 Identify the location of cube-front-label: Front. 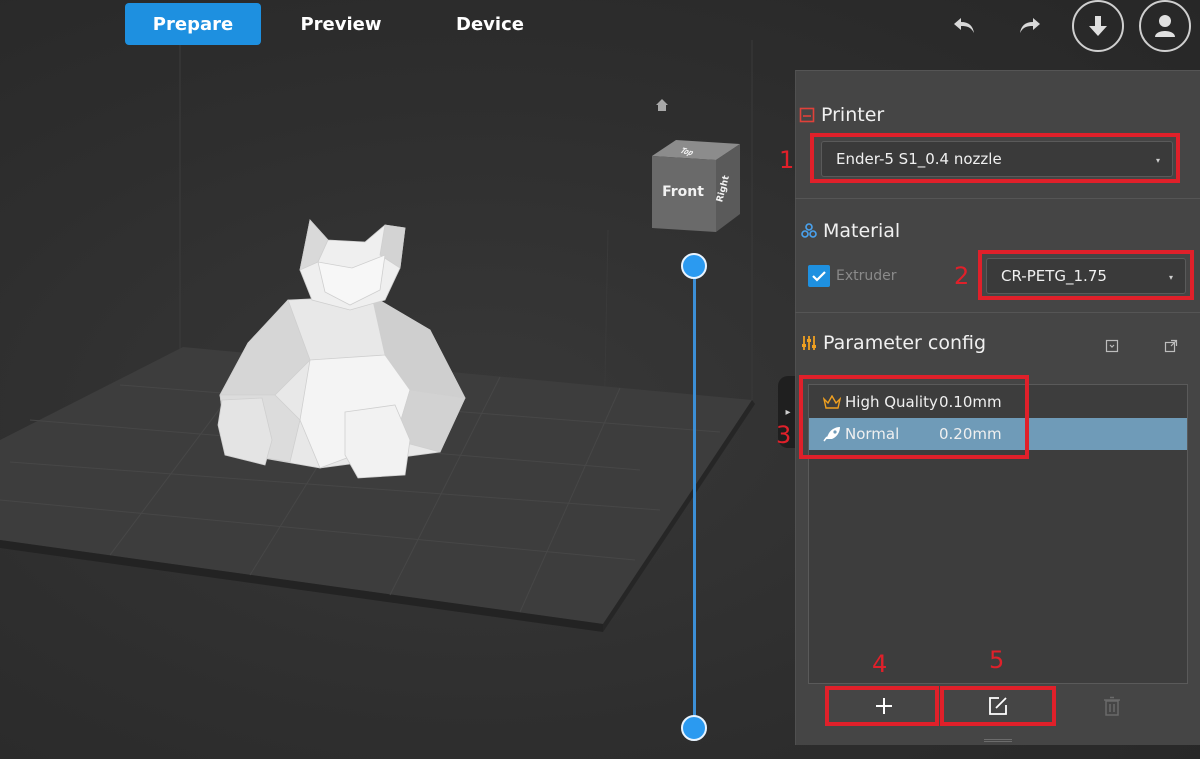
(683, 192).